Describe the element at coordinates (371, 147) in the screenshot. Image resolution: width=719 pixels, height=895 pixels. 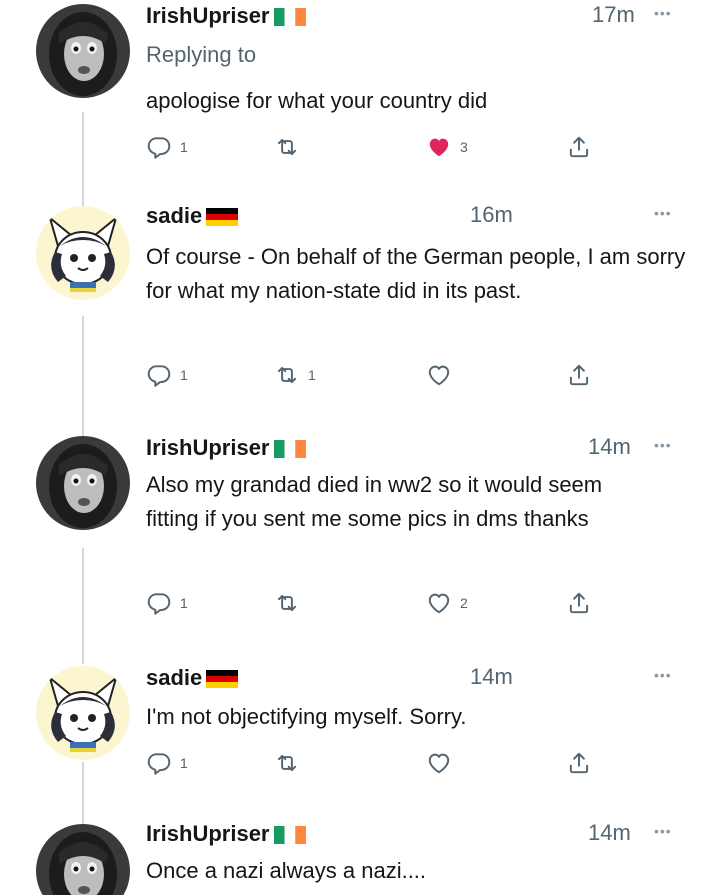
I see `tweet-actions: 1 3` at that location.